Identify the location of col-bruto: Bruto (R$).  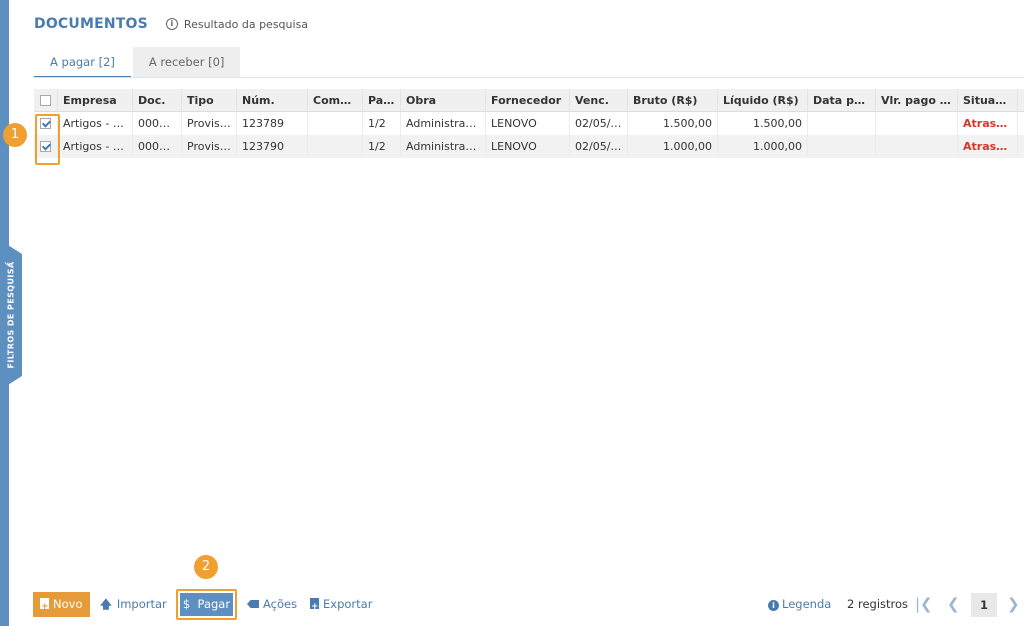
(673, 100).